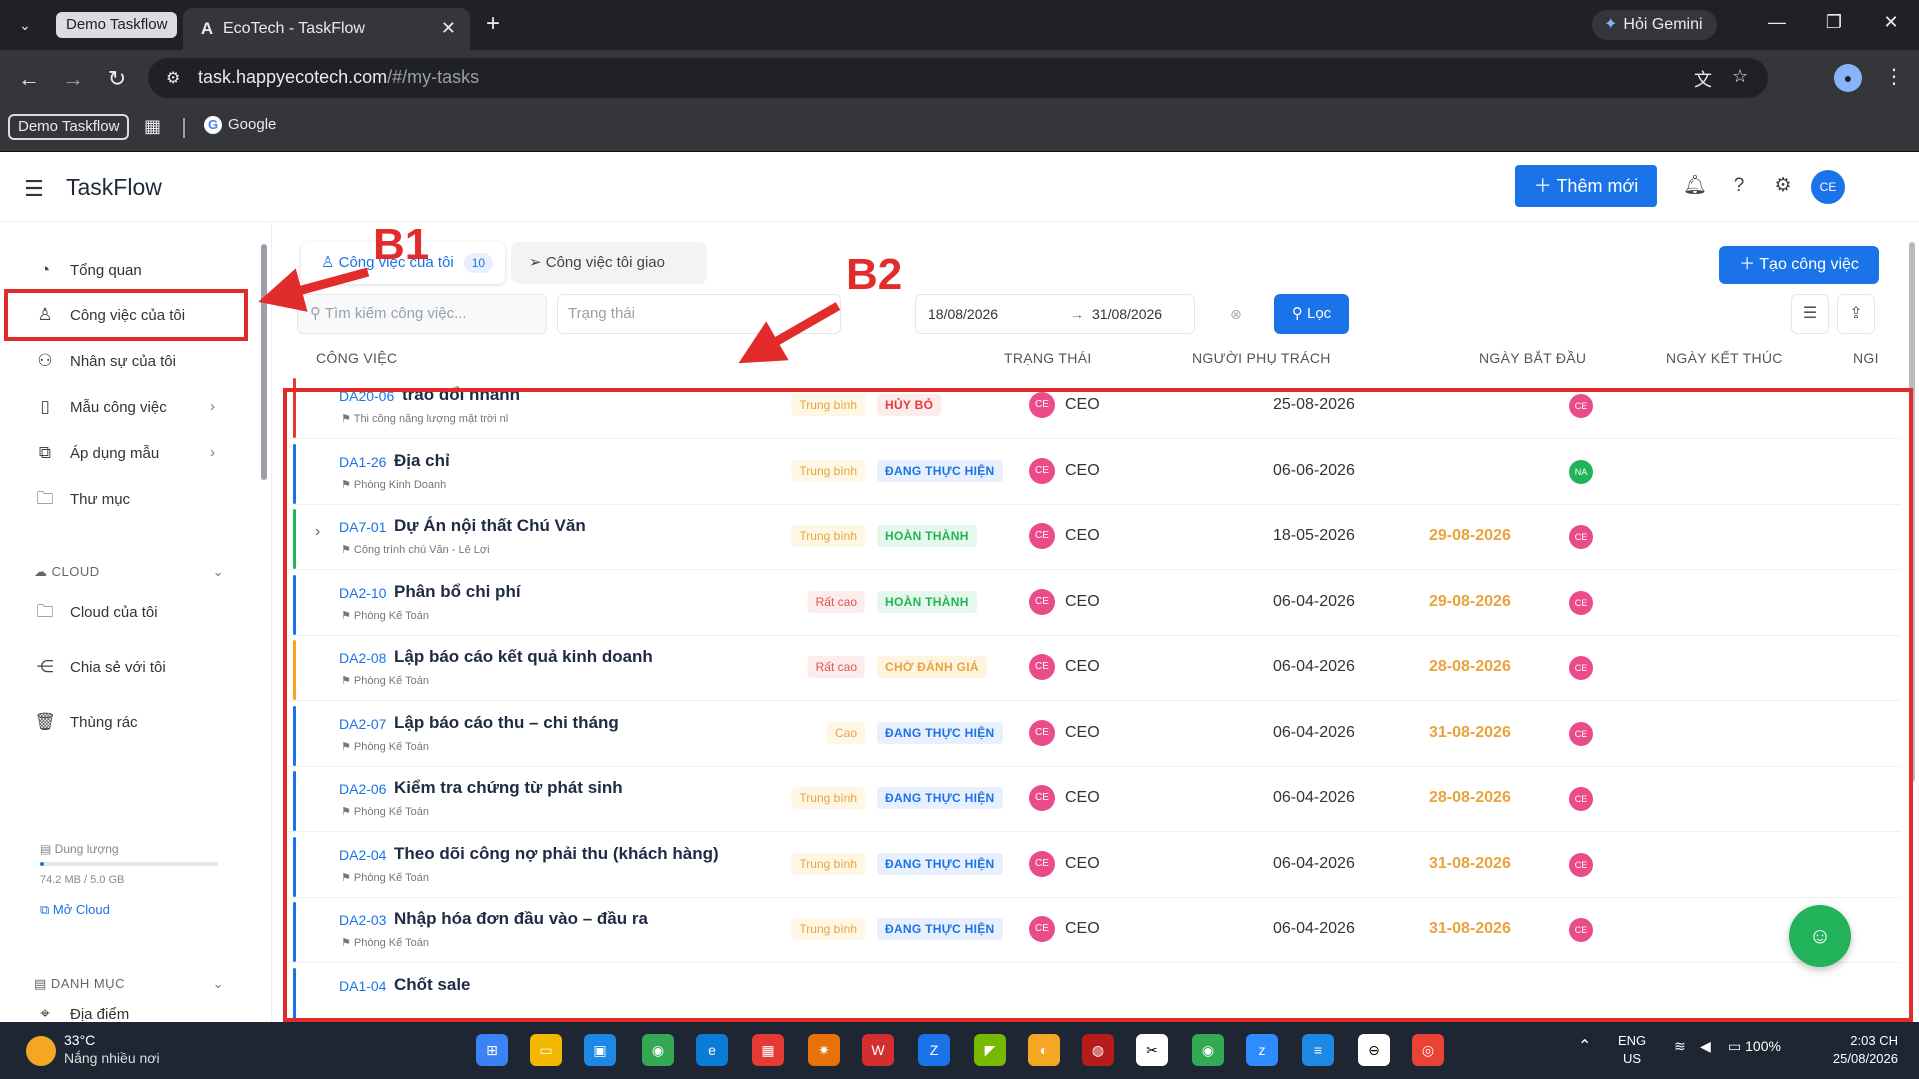 The height and width of the screenshot is (1079, 1919). I want to click on capcut-icon: ✂, so click(1152, 1050).